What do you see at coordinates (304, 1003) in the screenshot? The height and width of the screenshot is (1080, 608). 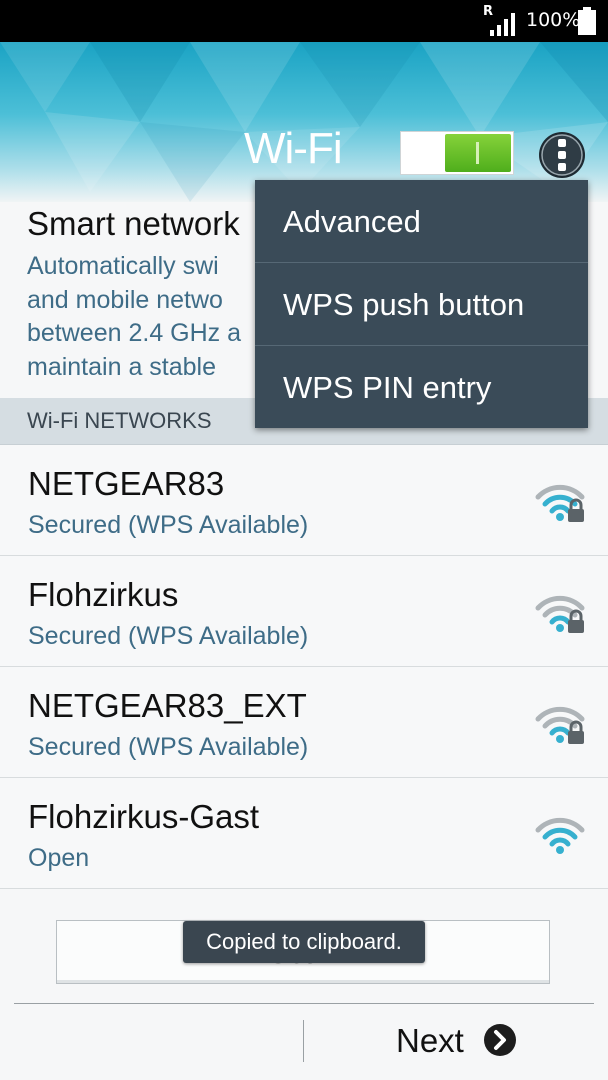 I see `bottom-divider` at bounding box center [304, 1003].